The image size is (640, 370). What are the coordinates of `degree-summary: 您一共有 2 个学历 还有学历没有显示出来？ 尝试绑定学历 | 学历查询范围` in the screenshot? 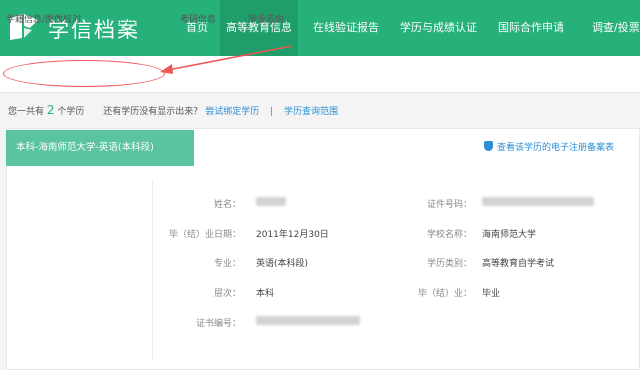 It's located at (173, 110).